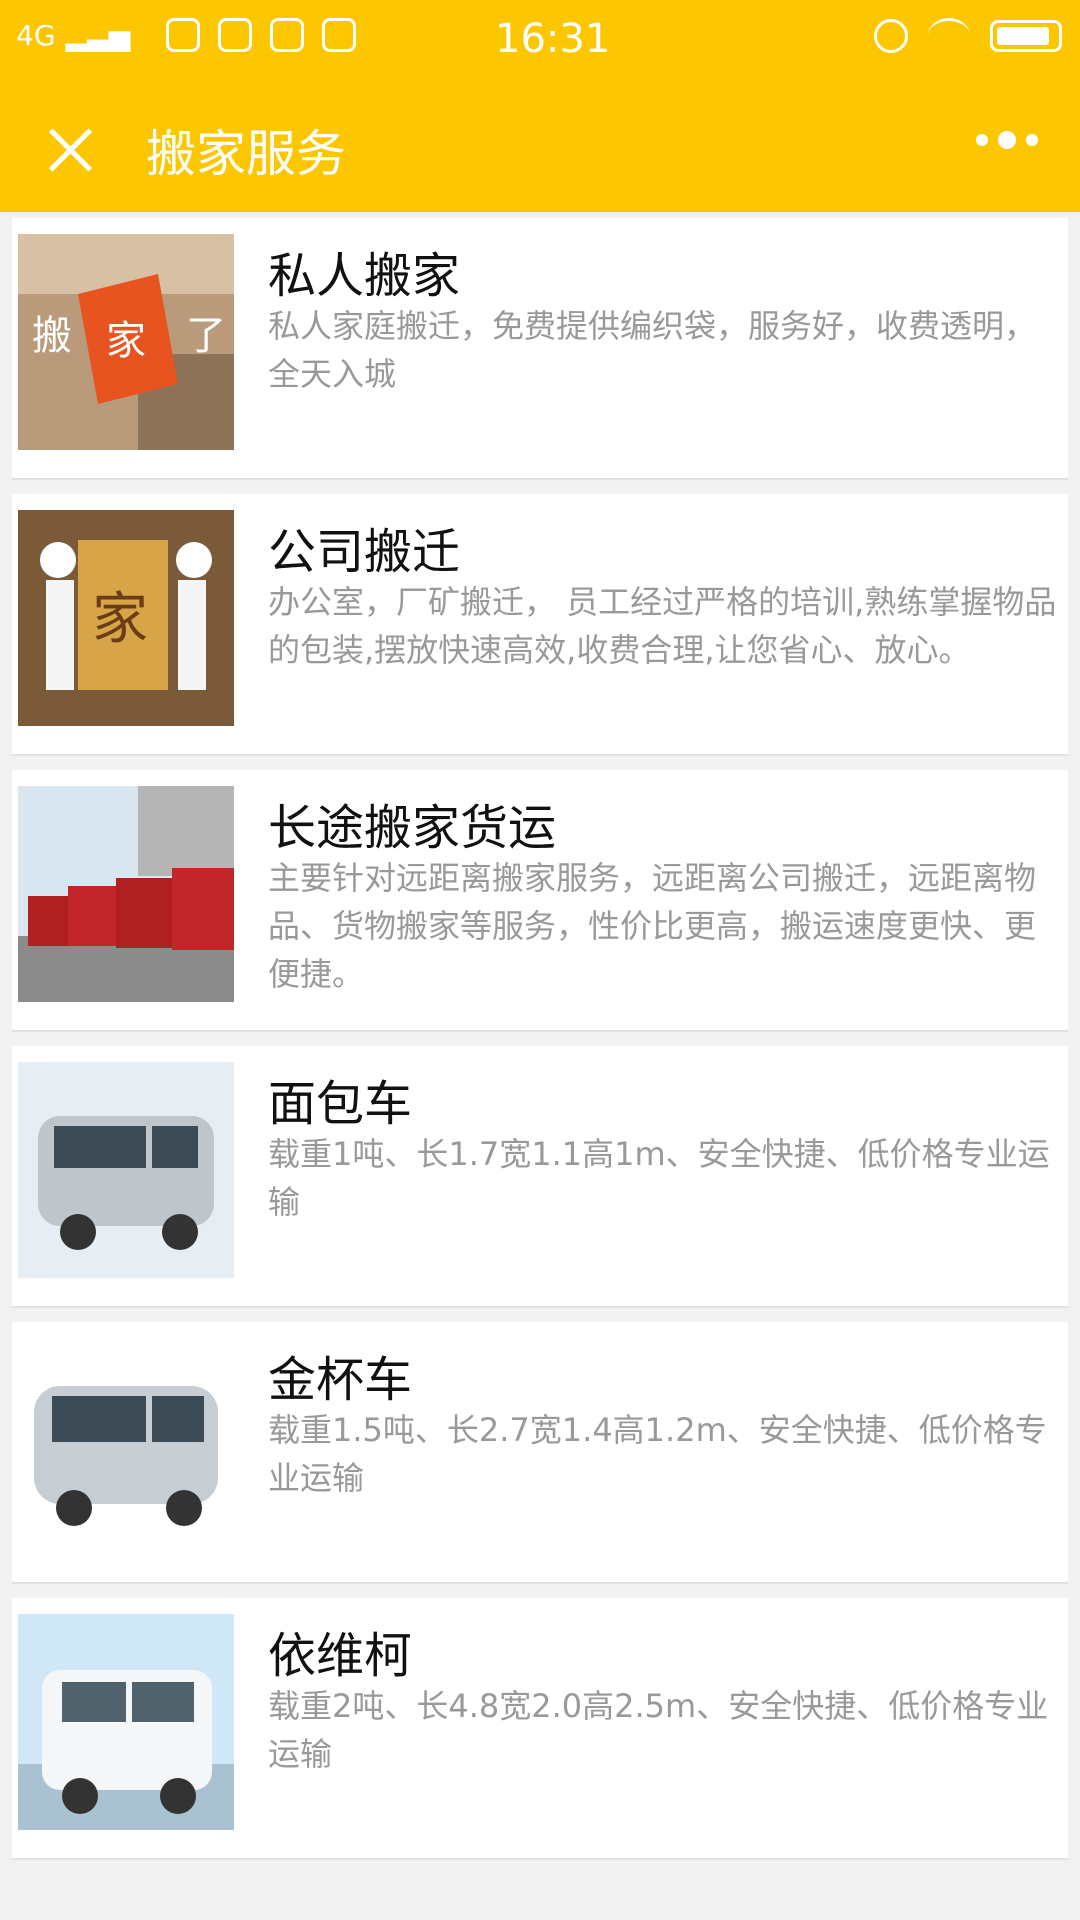  What do you see at coordinates (553, 39) in the screenshot?
I see `status-time: 16:31` at bounding box center [553, 39].